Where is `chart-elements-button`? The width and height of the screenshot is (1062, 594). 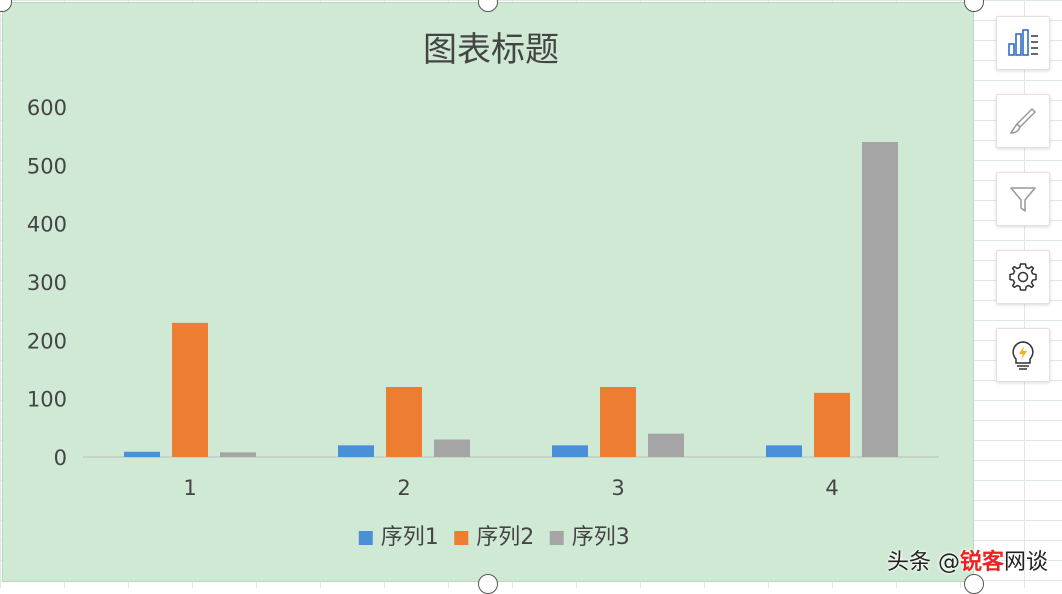 chart-elements-button is located at coordinates (1023, 43).